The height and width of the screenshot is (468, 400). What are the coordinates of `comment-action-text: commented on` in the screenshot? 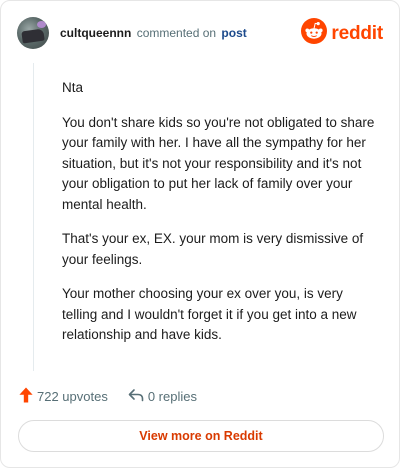 It's located at (176, 33).